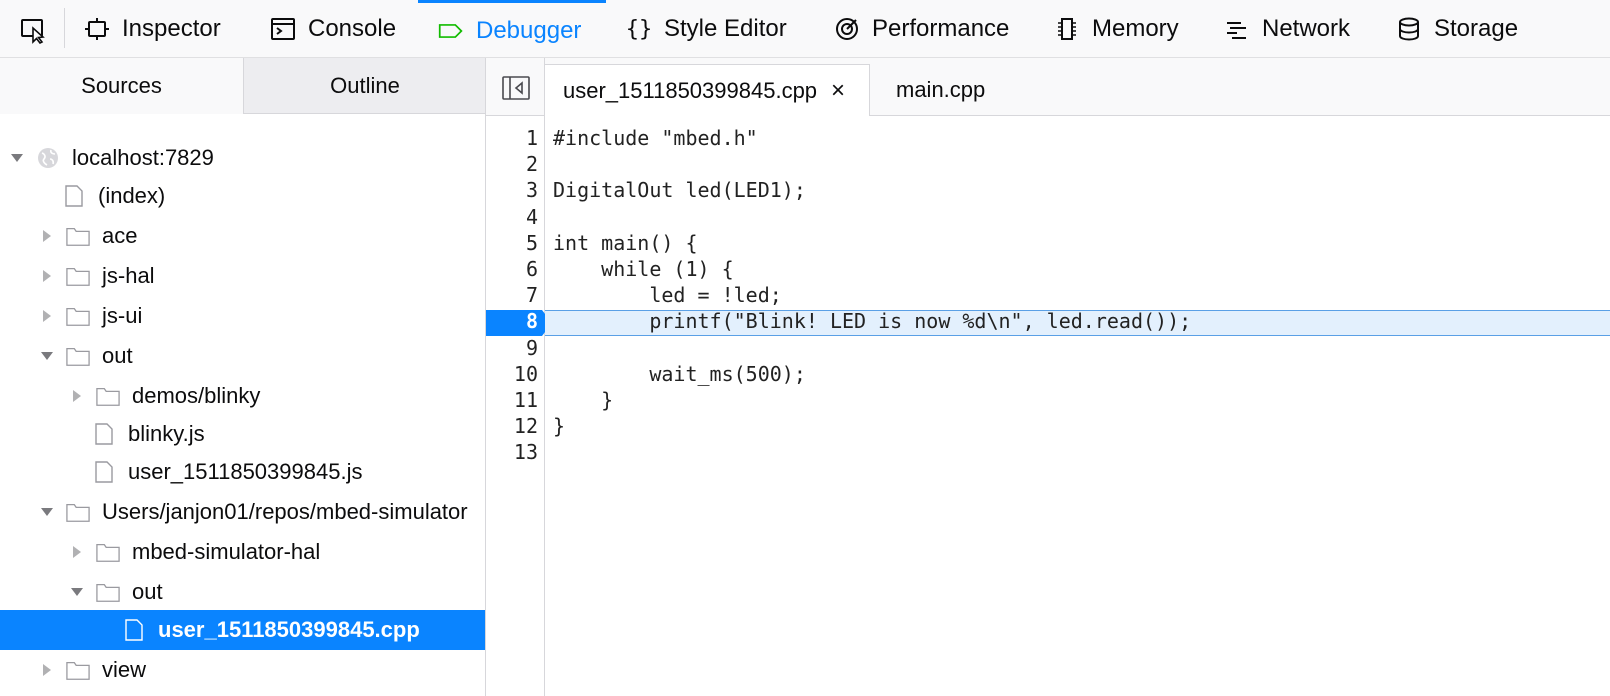 The height and width of the screenshot is (696, 1610). What do you see at coordinates (33, 30) in the screenshot?
I see `element-picker-button` at bounding box center [33, 30].